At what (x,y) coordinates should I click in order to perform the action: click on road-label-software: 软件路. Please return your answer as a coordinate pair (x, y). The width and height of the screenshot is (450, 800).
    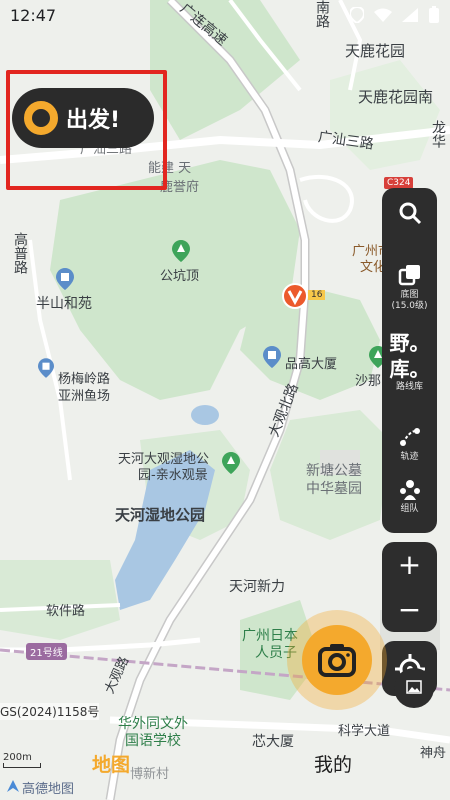
    Looking at the image, I should click on (66, 611).